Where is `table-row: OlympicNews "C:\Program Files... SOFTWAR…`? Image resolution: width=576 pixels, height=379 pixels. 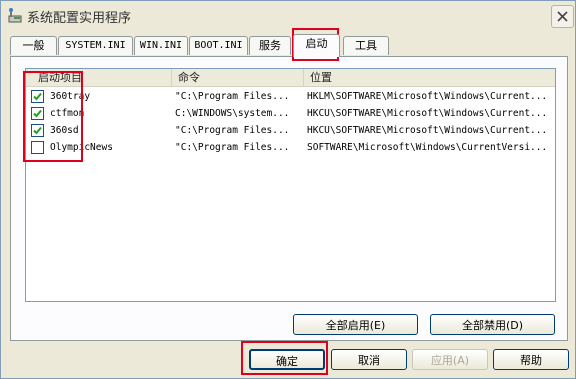 table-row: OlympicNews "C:\Program Files... SOFTWAR… is located at coordinates (290, 147).